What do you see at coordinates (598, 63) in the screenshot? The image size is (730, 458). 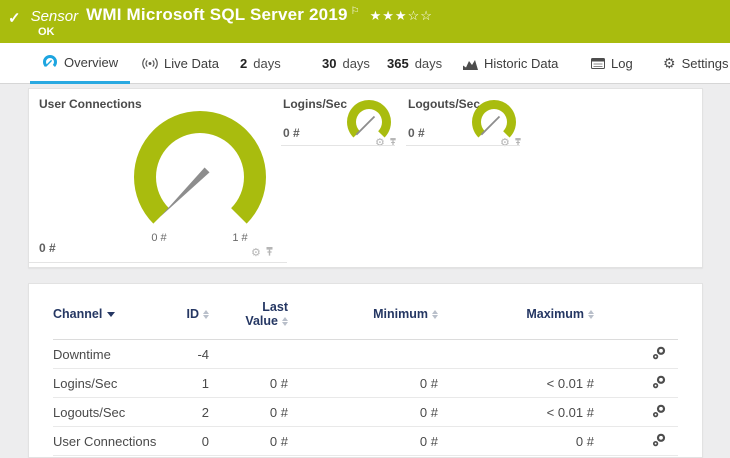 I see `log-list-icon` at bounding box center [598, 63].